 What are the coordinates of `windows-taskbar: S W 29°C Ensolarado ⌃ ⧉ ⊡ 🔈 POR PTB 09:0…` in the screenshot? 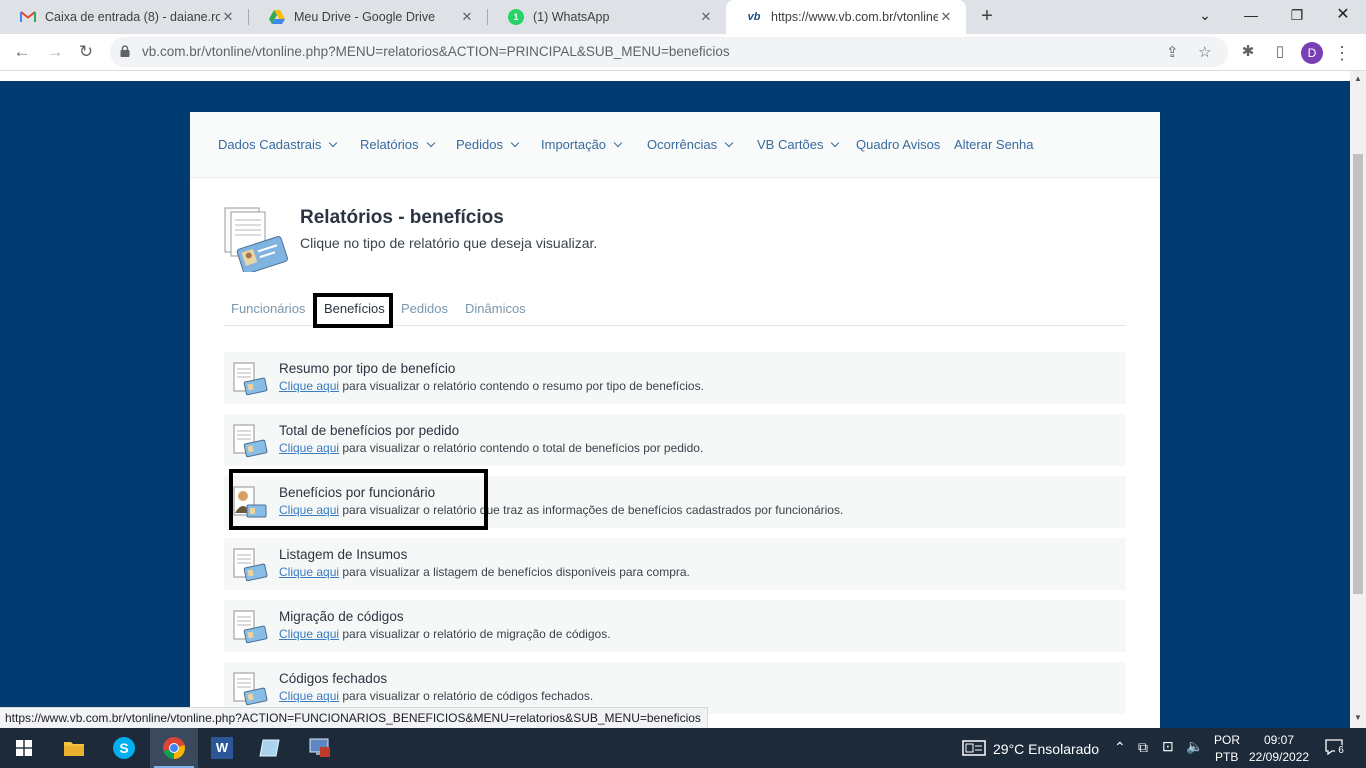 It's located at (683, 748).